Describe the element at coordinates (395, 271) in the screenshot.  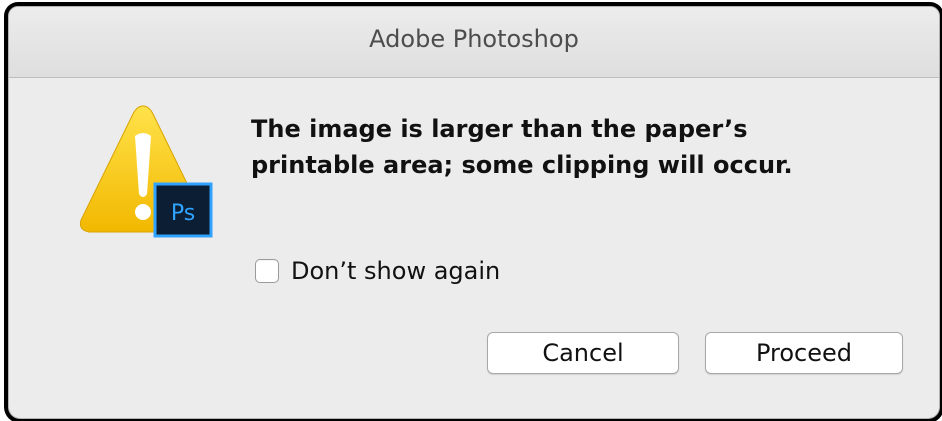
I see `dont-show-again-label: Don’t show again` at that location.